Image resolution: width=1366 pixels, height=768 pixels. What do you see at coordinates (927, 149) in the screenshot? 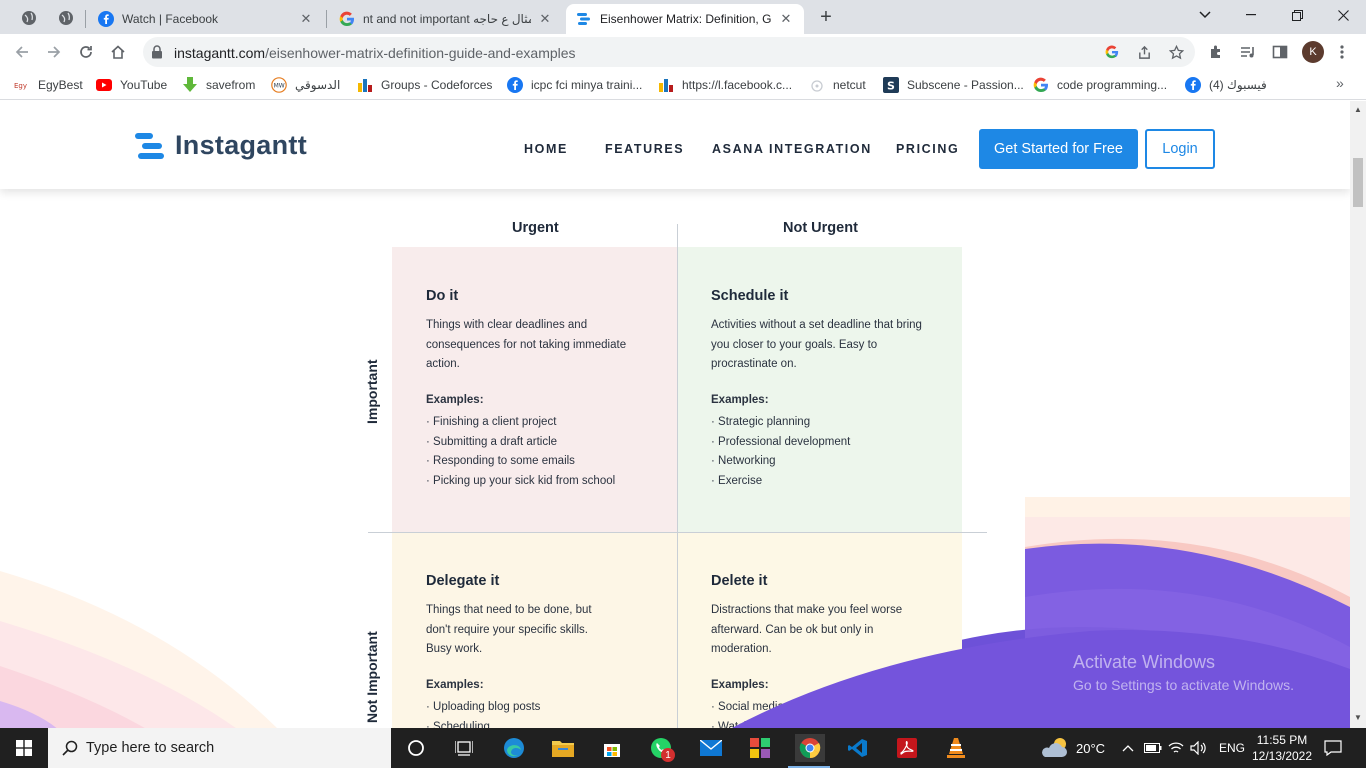
I see `nav-pricing: PRICING` at bounding box center [927, 149].